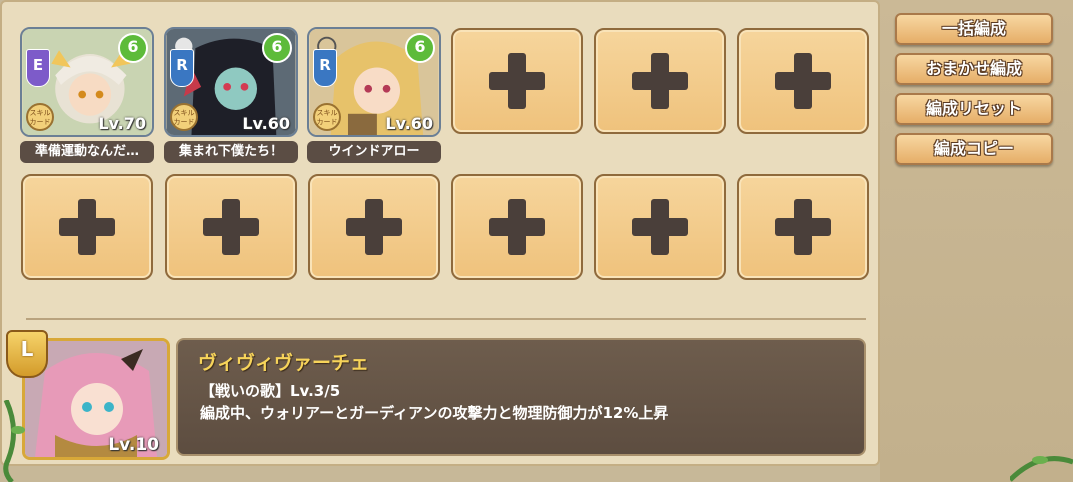 The width and height of the screenshot is (1073, 482). Describe the element at coordinates (974, 69) in the screenshot. I see `auto-form-button: おまかせ編成` at that location.